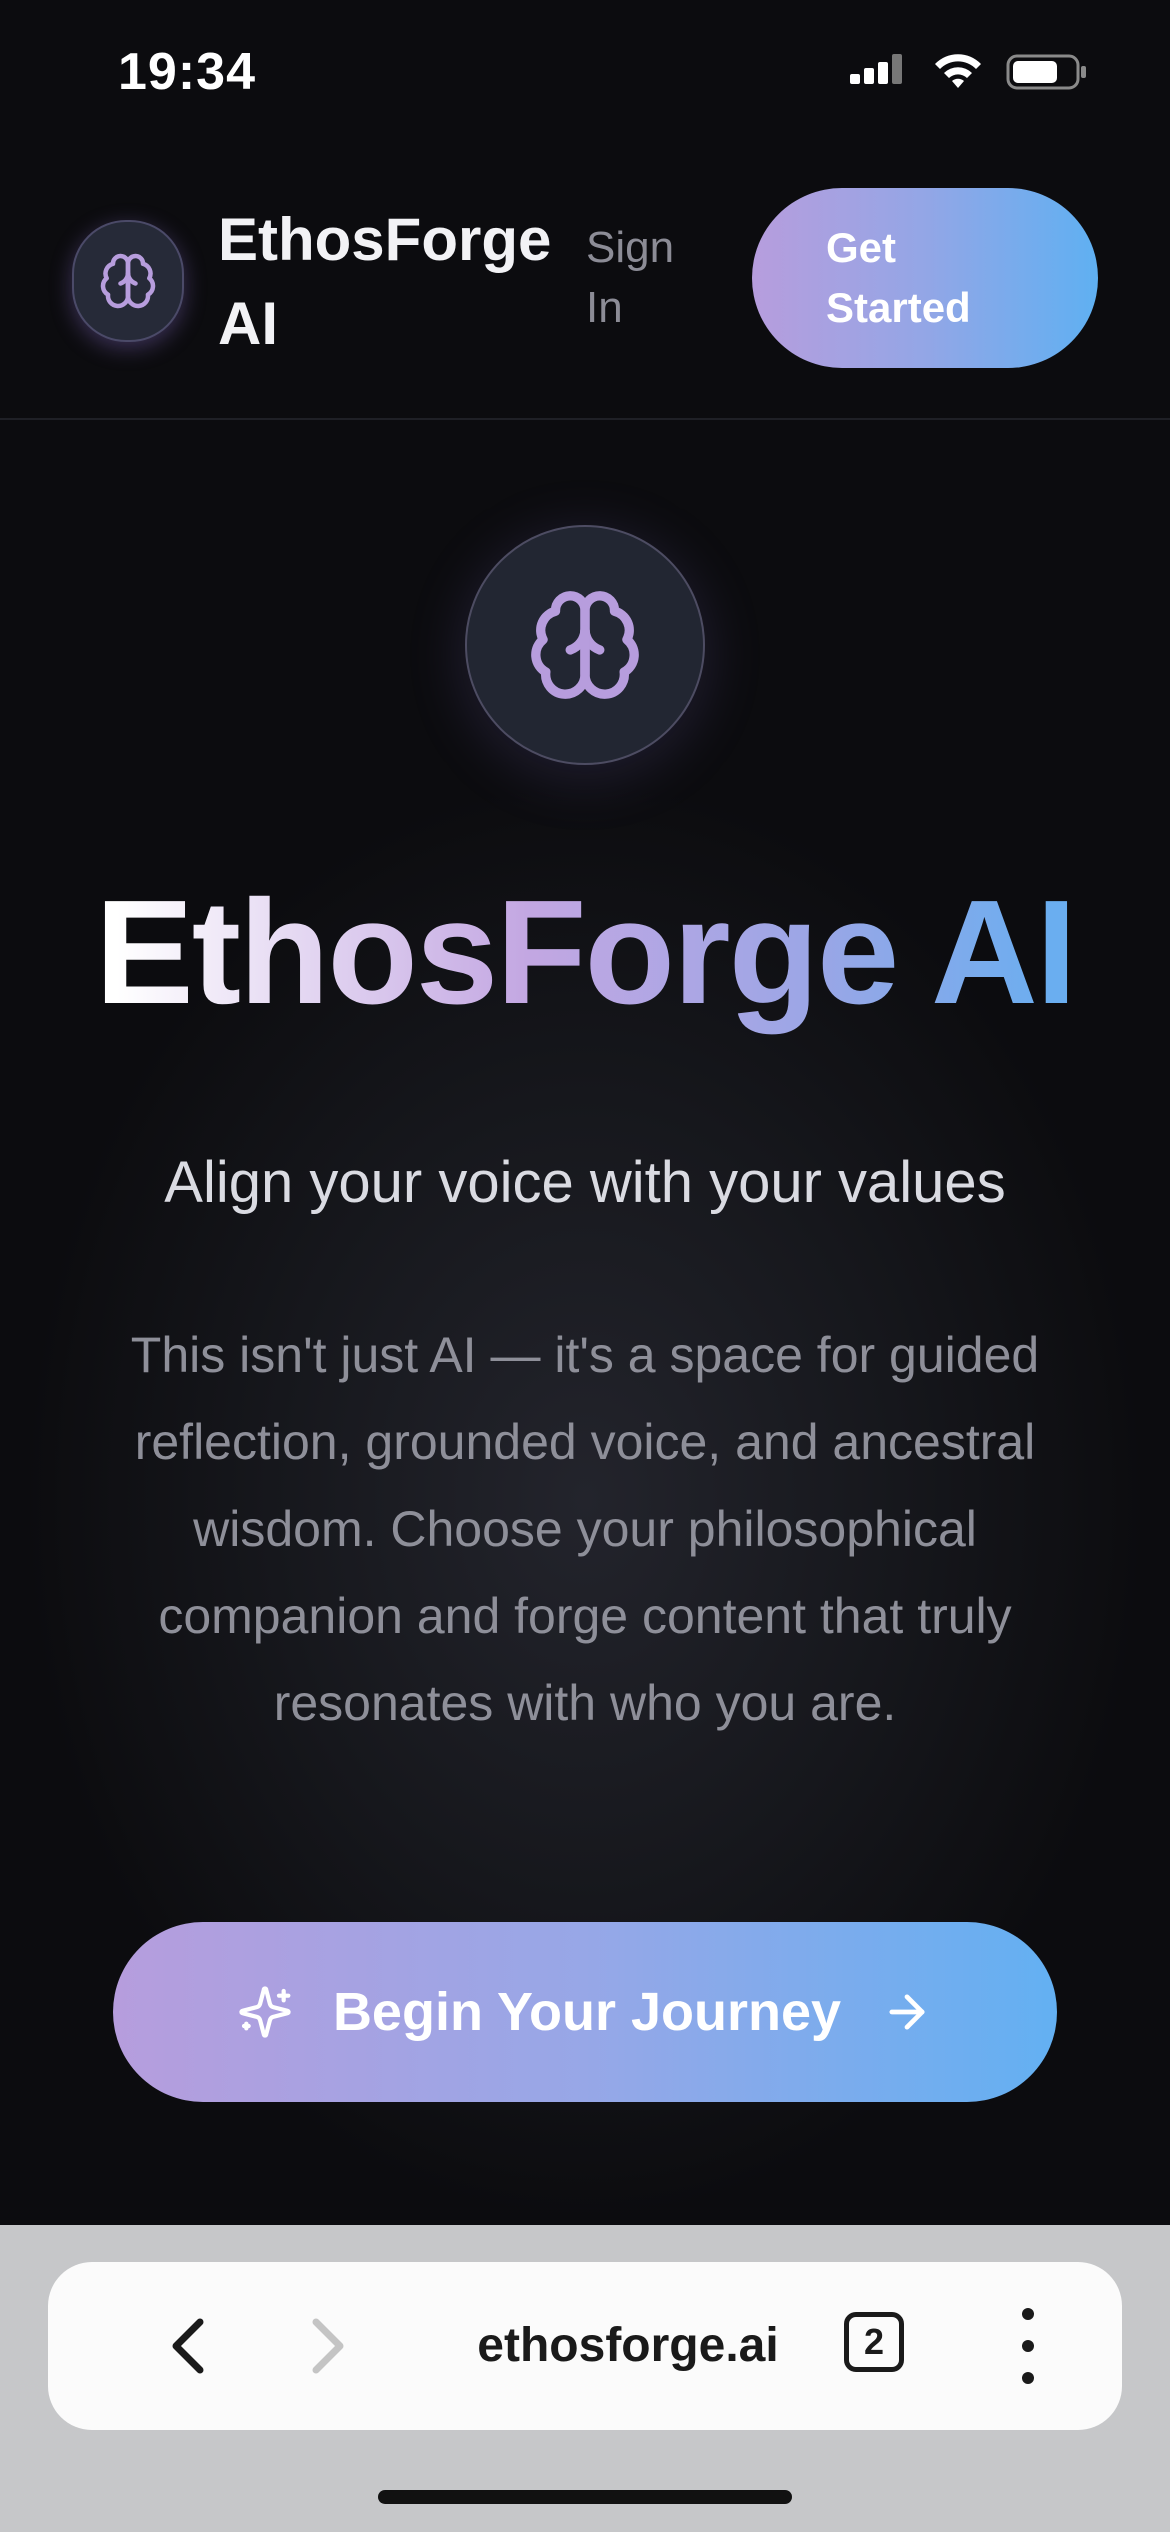 The image size is (1170, 2532). Describe the element at coordinates (876, 69) in the screenshot. I see `cellular-signal-icon` at that location.